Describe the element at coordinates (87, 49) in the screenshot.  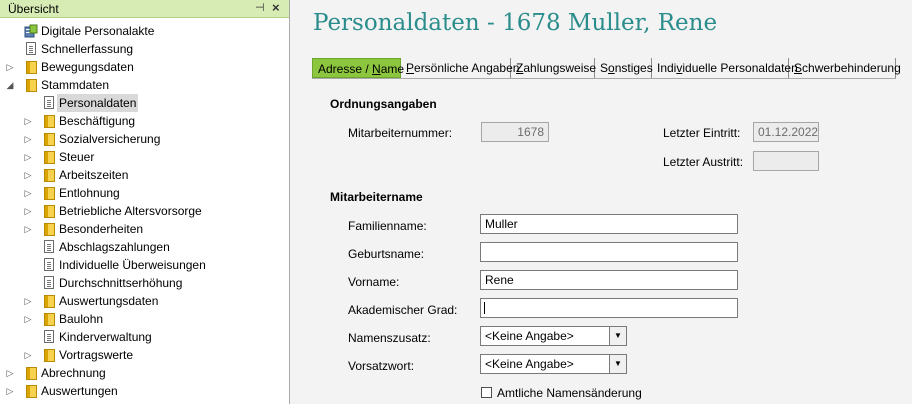
I see `tree-item-label: Schnellerfassung` at that location.